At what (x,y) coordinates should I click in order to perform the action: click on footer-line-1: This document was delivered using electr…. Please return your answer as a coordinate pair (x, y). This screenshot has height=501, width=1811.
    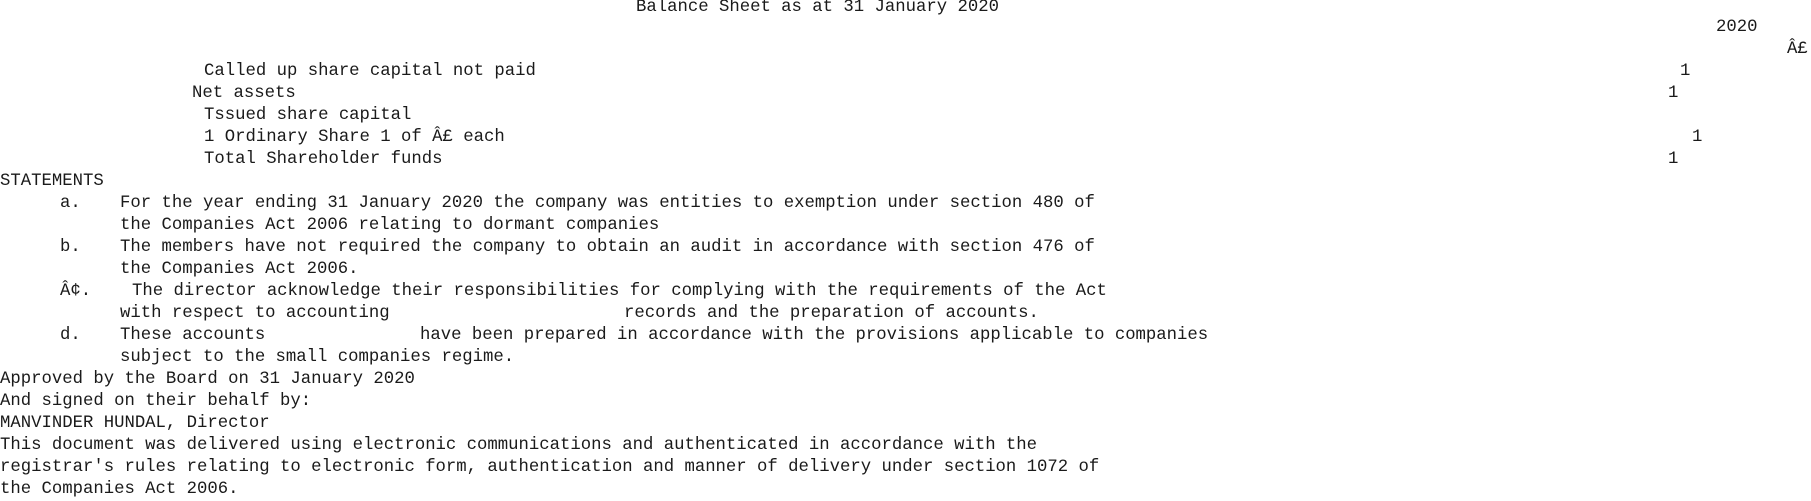
    Looking at the image, I should click on (519, 445).